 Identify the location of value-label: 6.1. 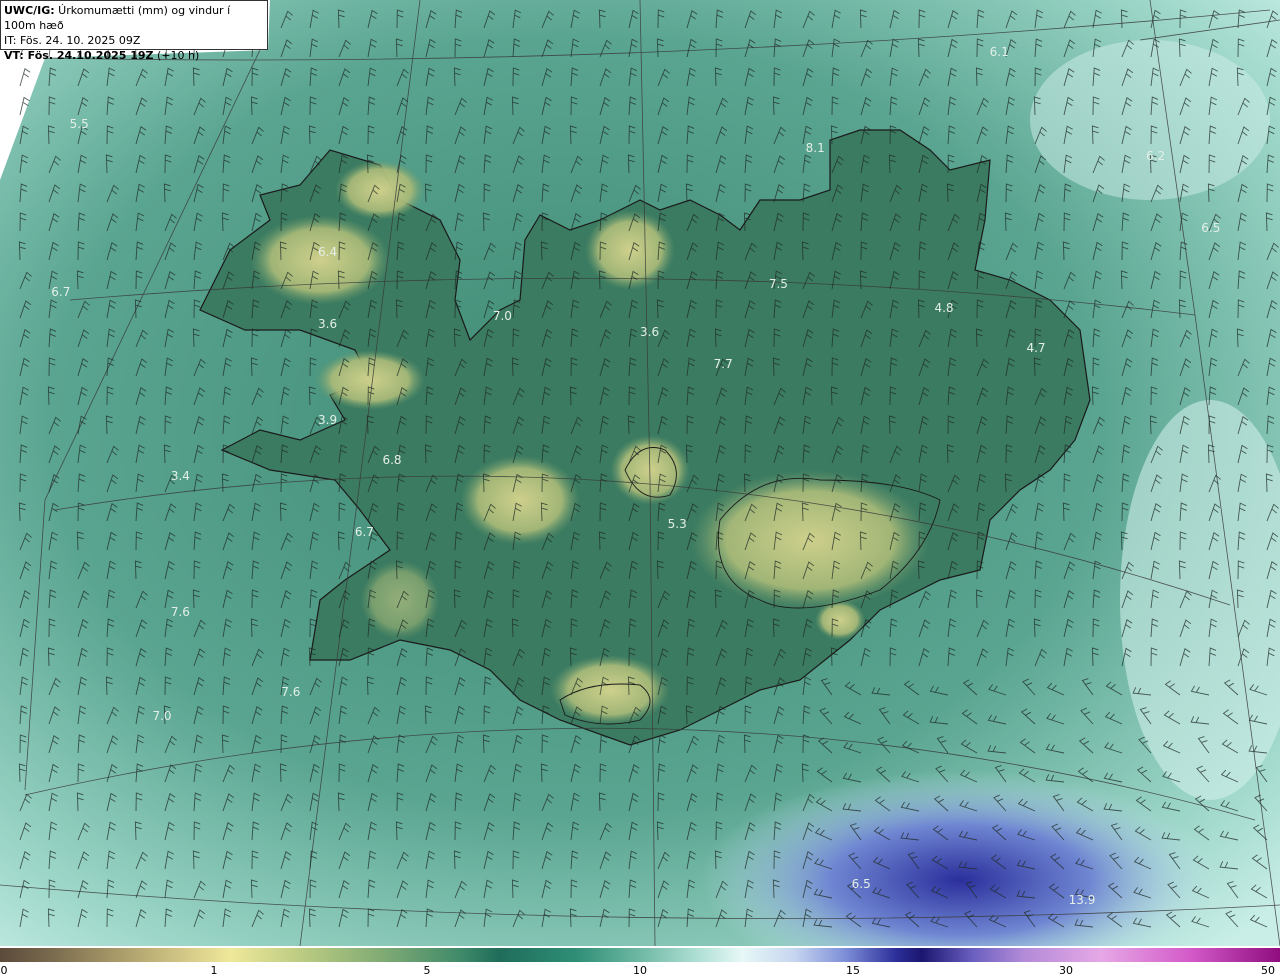
(999, 52).